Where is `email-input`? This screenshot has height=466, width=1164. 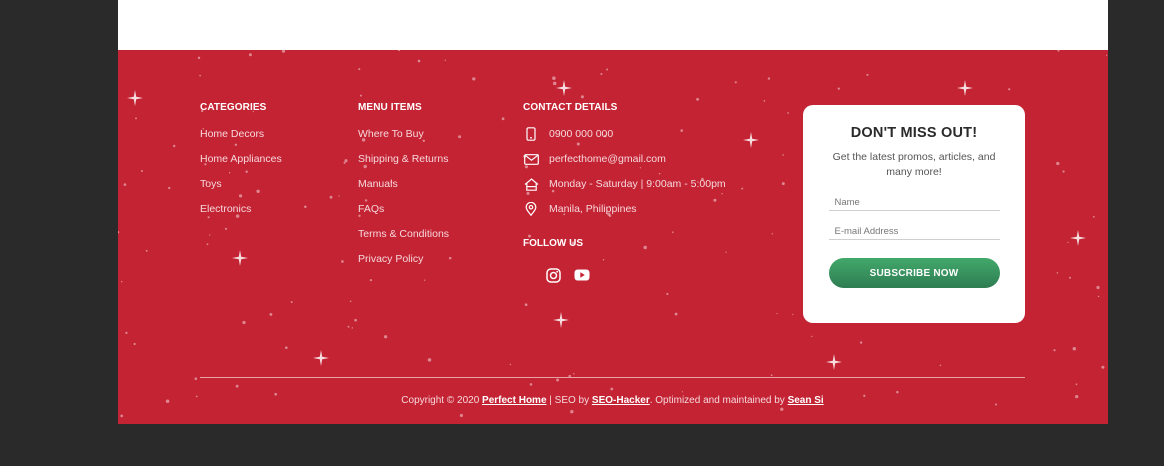
email-input is located at coordinates (914, 231).